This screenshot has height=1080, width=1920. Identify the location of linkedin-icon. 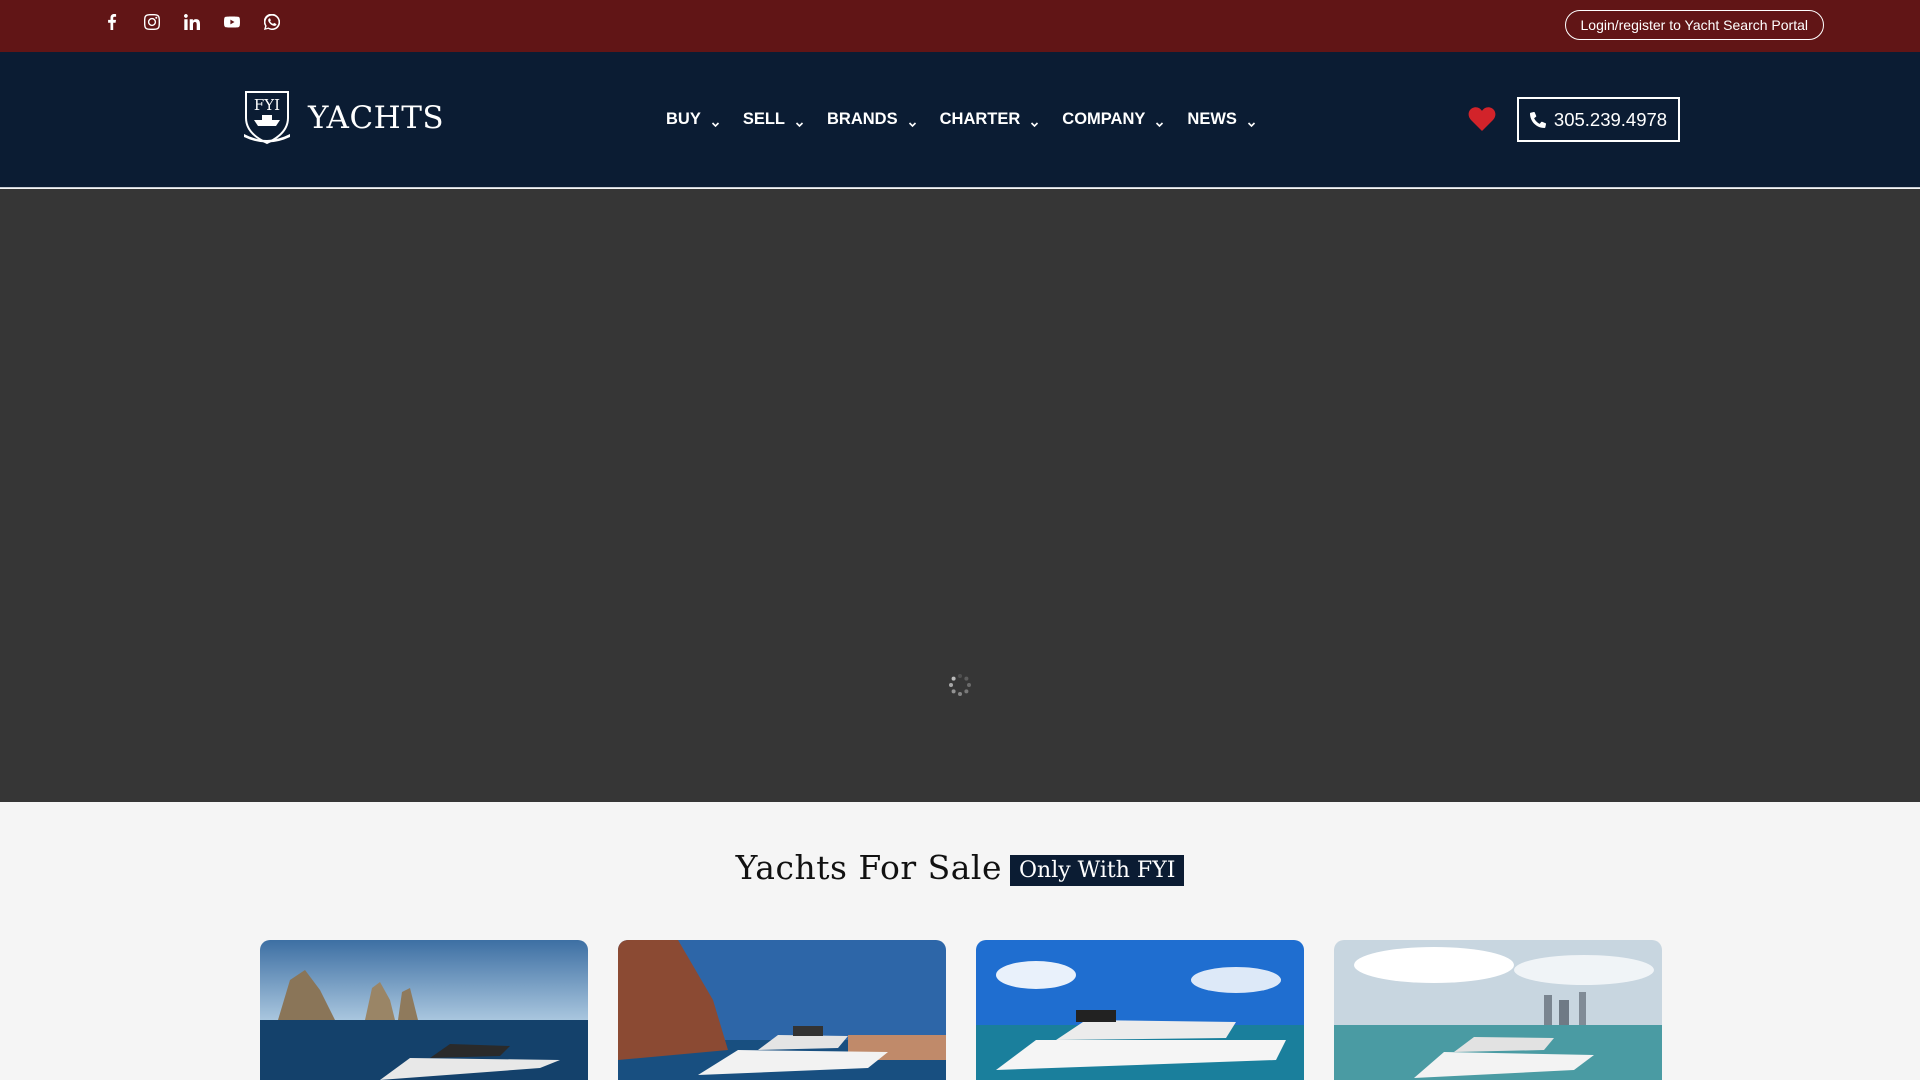
(192, 22).